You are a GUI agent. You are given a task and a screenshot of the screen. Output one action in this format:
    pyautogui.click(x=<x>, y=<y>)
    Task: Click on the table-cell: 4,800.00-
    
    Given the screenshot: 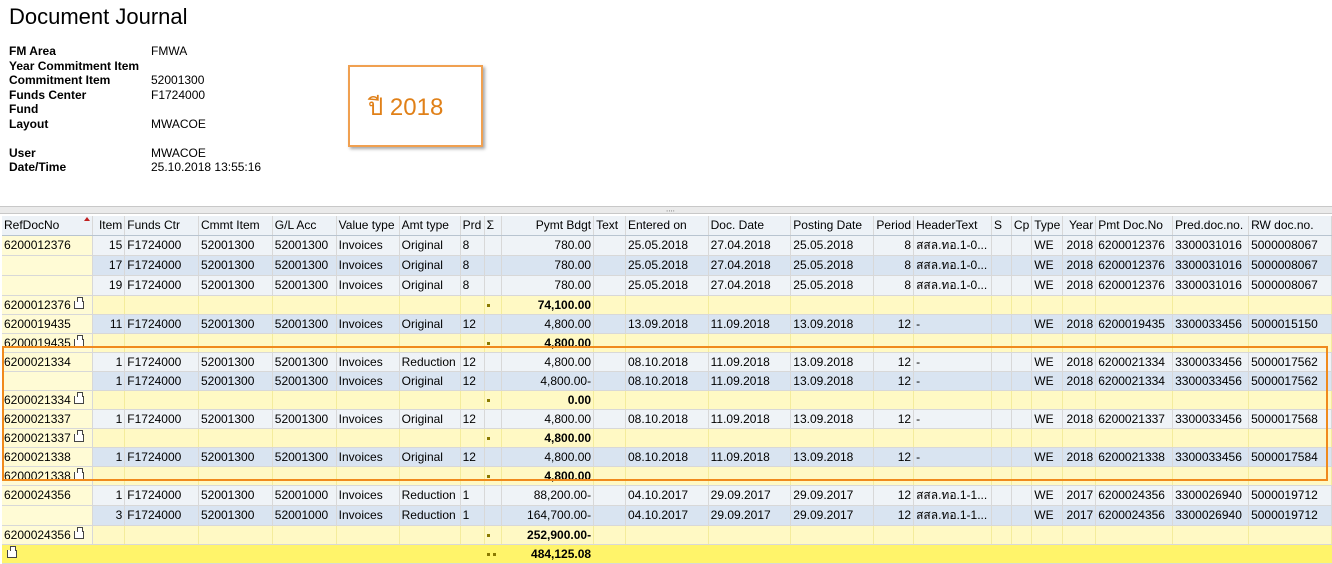 What is the action you would take?
    pyautogui.click(x=548, y=381)
    